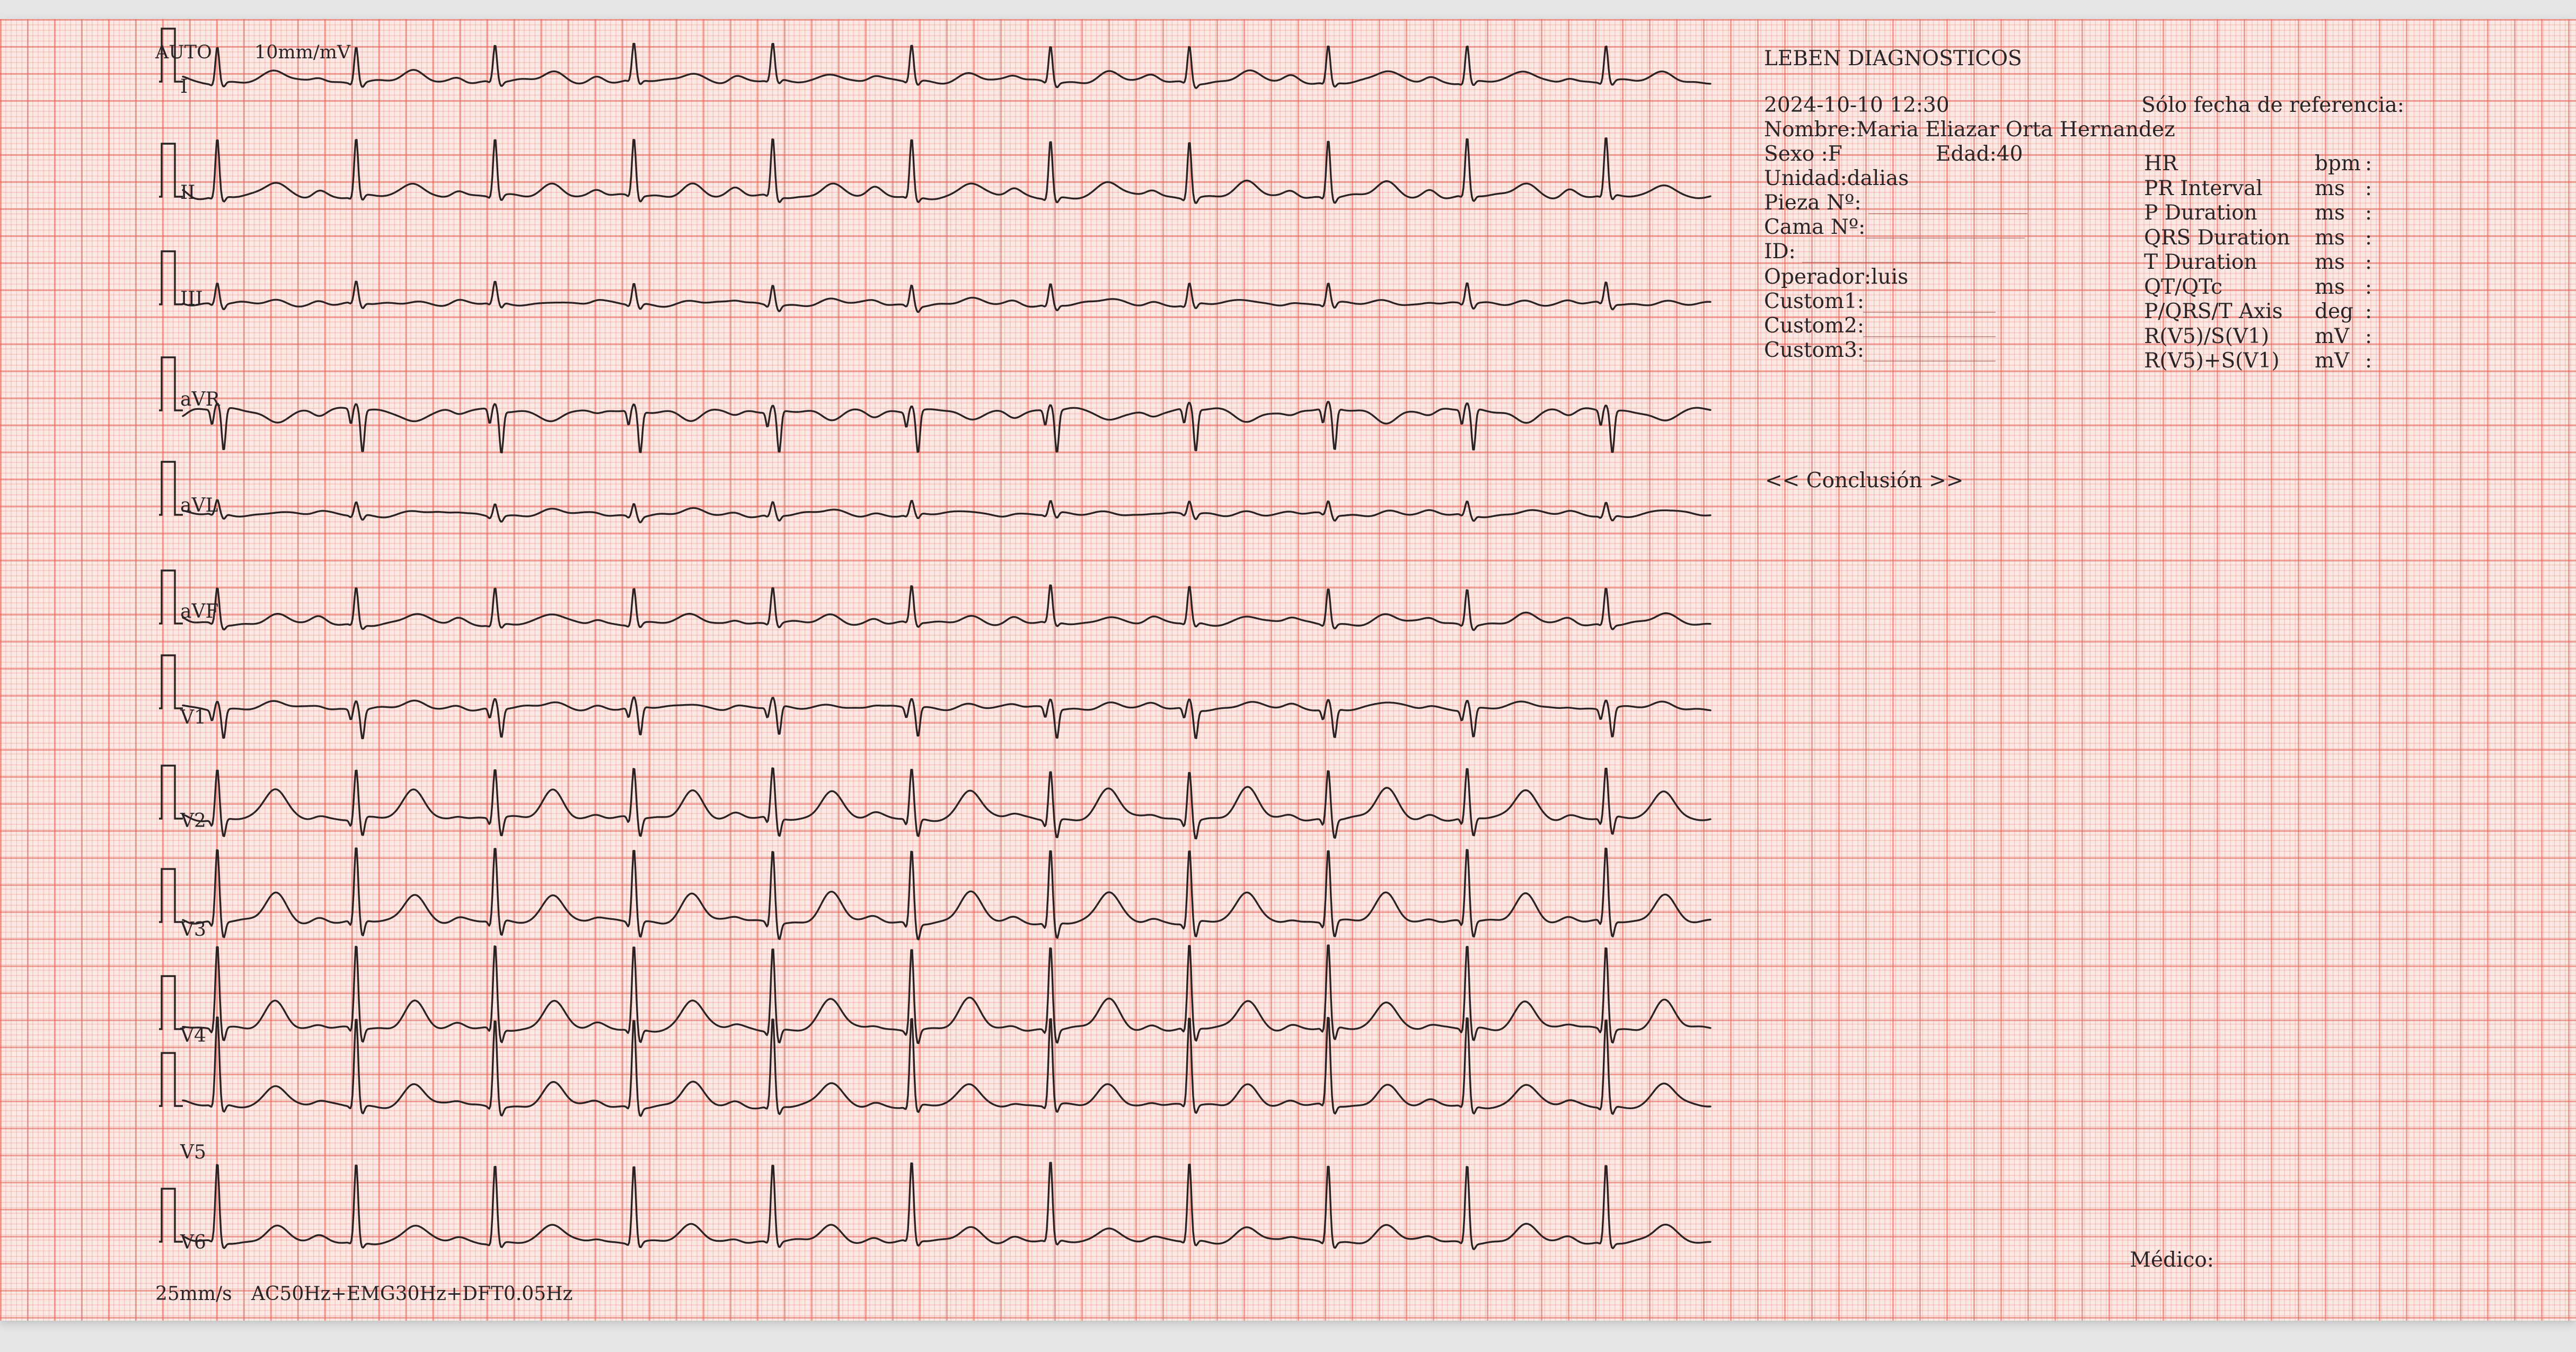  Describe the element at coordinates (199, 611) in the screenshot. I see `lead-label-avf: aVF` at that location.